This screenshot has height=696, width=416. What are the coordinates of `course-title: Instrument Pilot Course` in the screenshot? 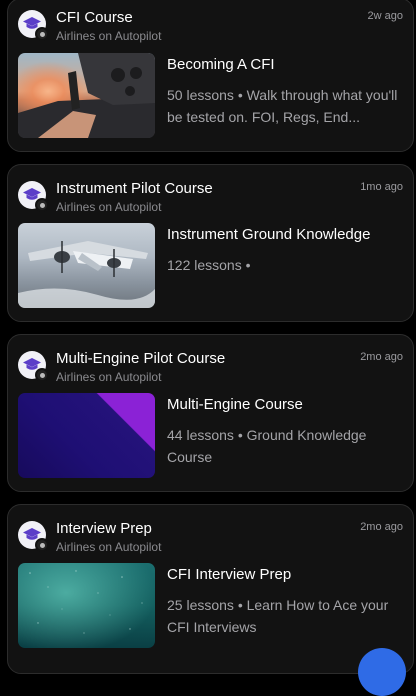 It's located at (134, 189).